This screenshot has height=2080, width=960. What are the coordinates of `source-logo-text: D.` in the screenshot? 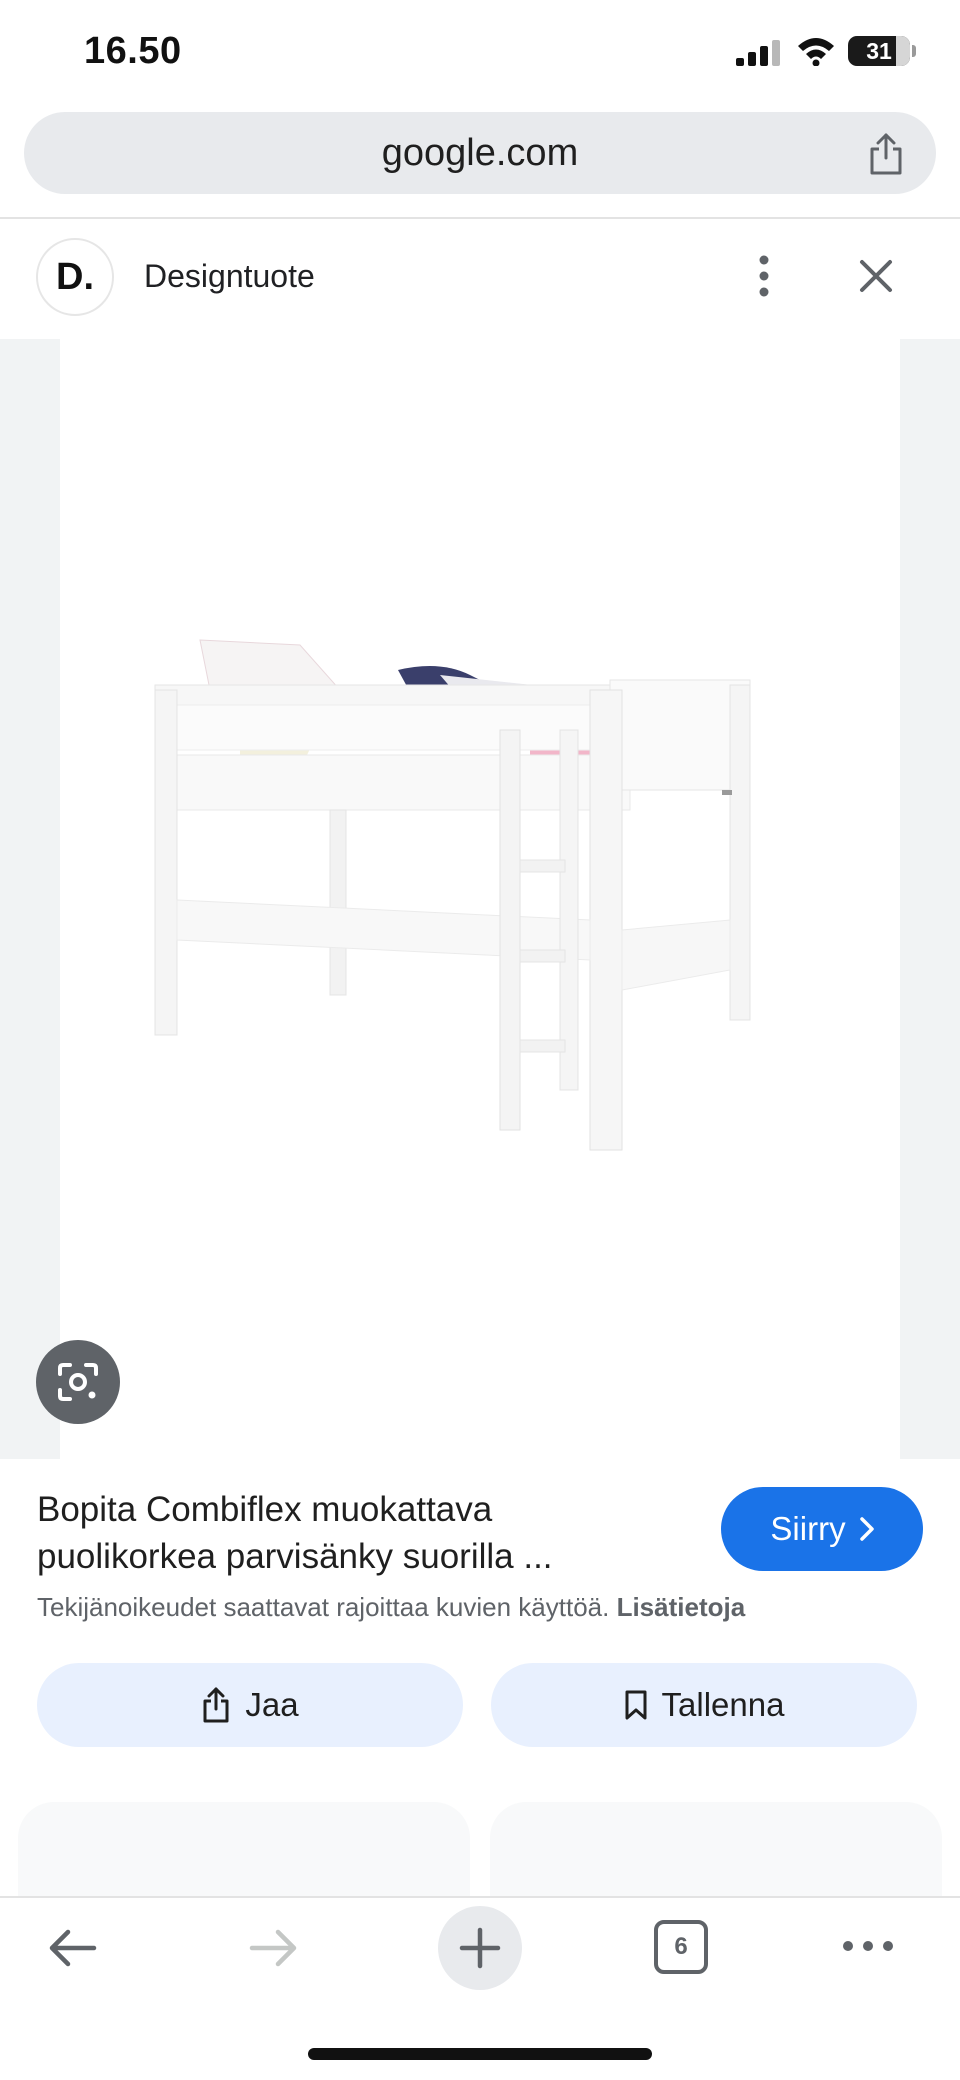 It's located at (75, 276).